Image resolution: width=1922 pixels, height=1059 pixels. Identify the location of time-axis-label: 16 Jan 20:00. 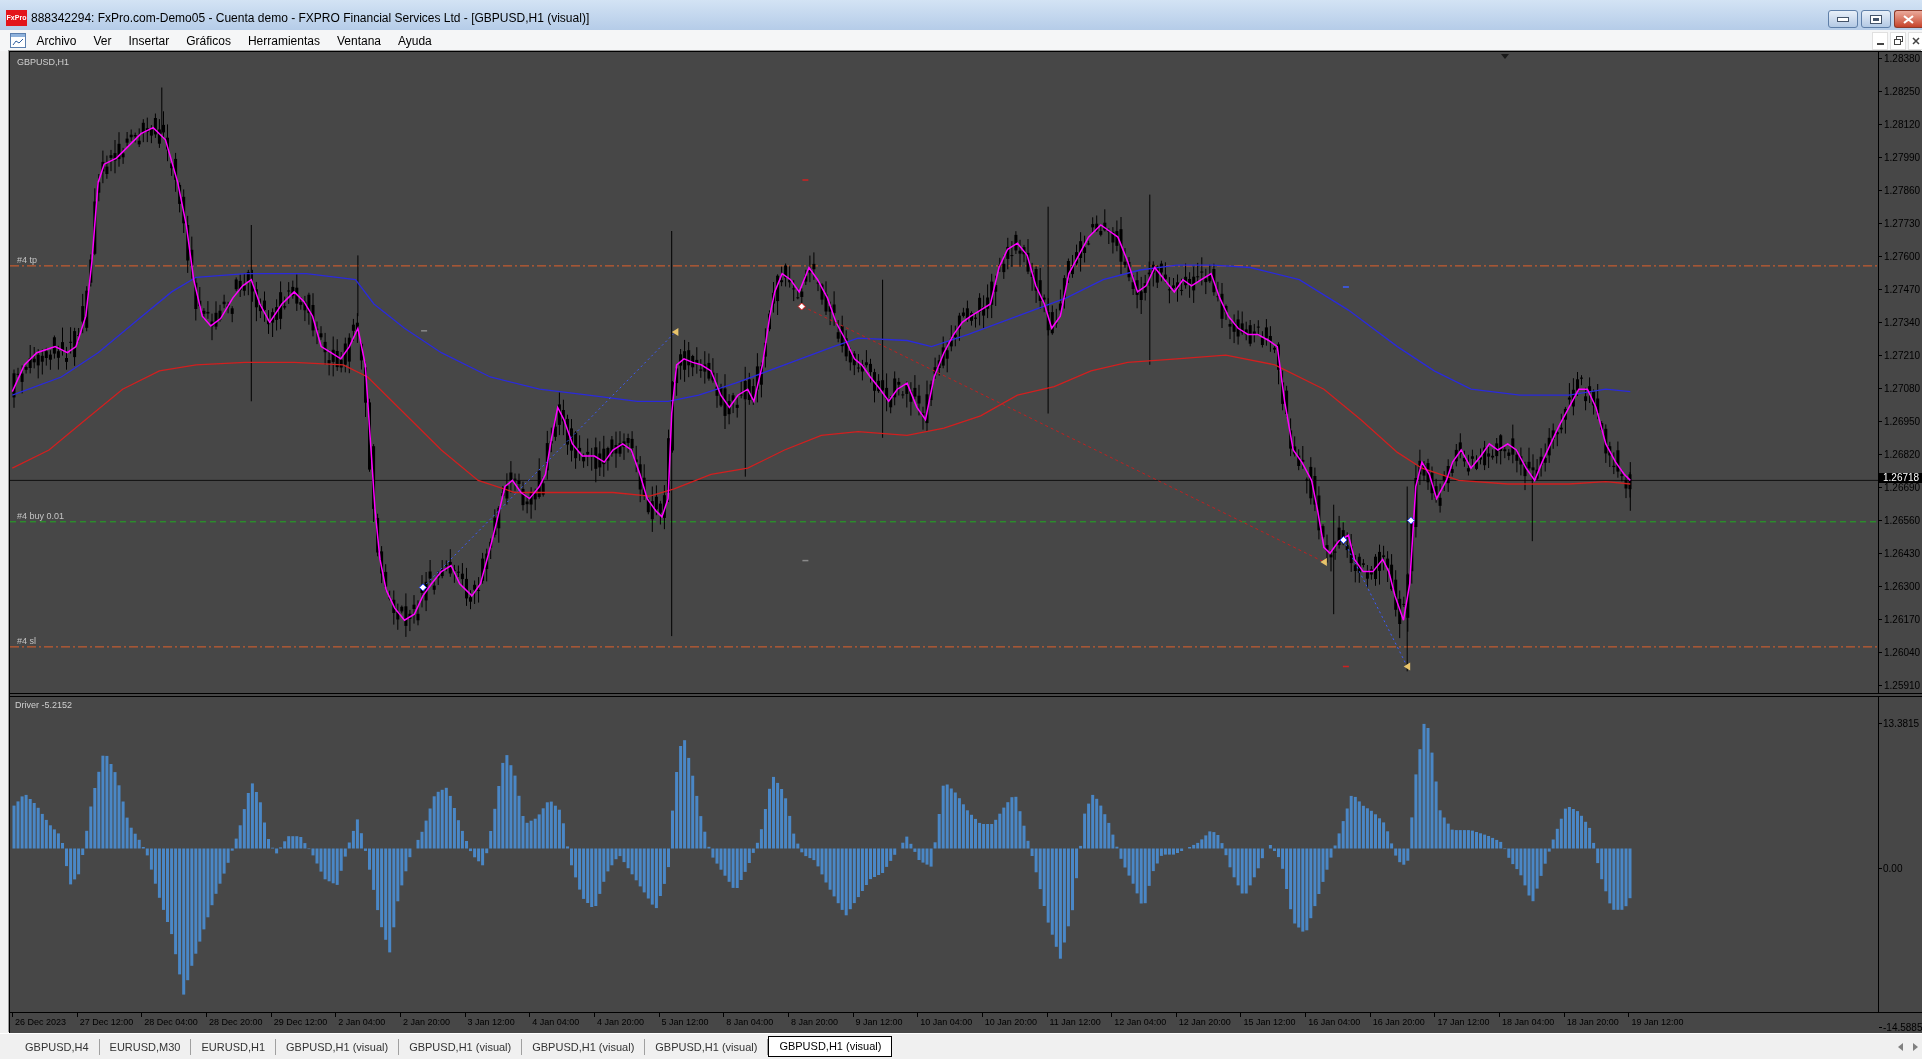
(1398, 1022).